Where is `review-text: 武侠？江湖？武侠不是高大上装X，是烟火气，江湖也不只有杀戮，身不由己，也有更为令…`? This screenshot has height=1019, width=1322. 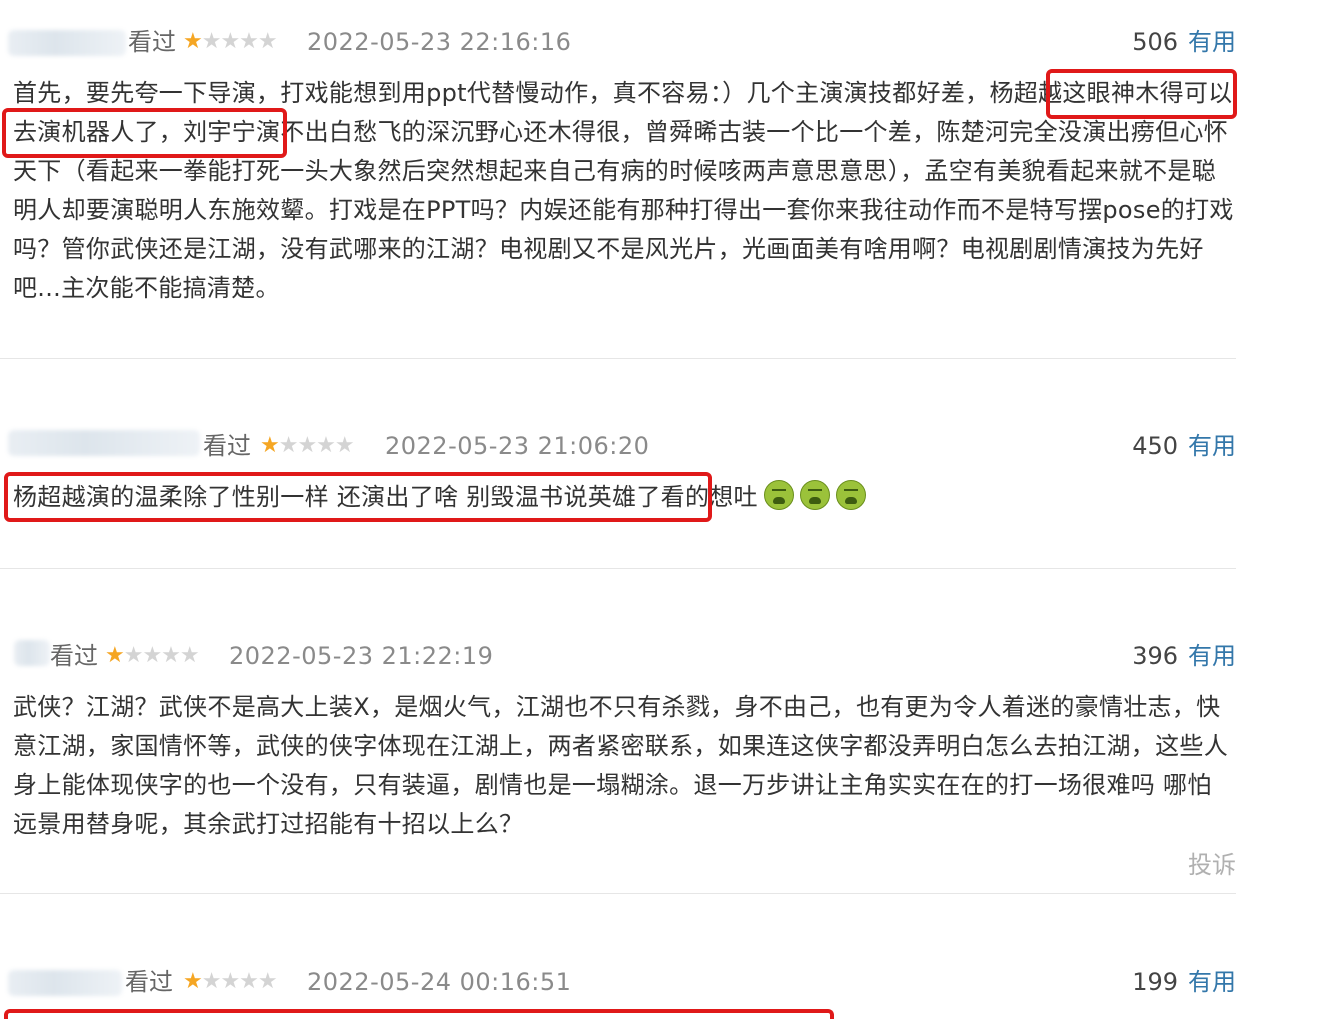
review-text: 武侠？江湖？武侠不是高大上装X，是烟火气，江湖也不只有杀戮，身不由己，也有更为令… is located at coordinates (620, 765).